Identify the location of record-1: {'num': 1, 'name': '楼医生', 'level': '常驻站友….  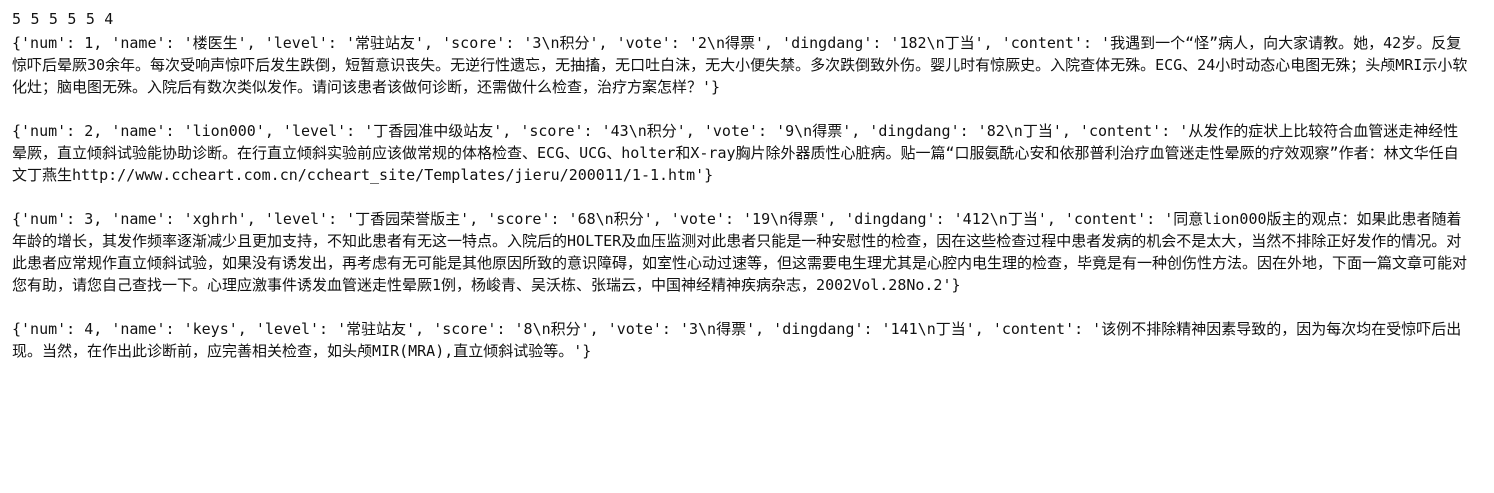
(740, 65).